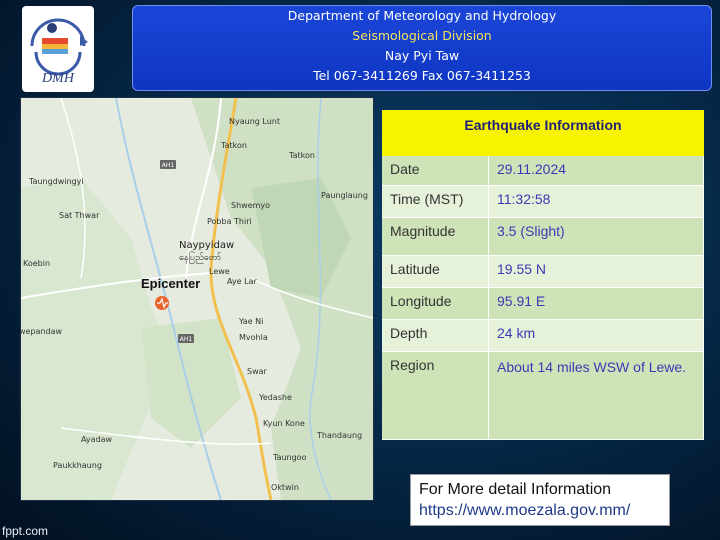 The width and height of the screenshot is (720, 540). I want to click on info-row-date: Date 29.11.2024, so click(543, 171).